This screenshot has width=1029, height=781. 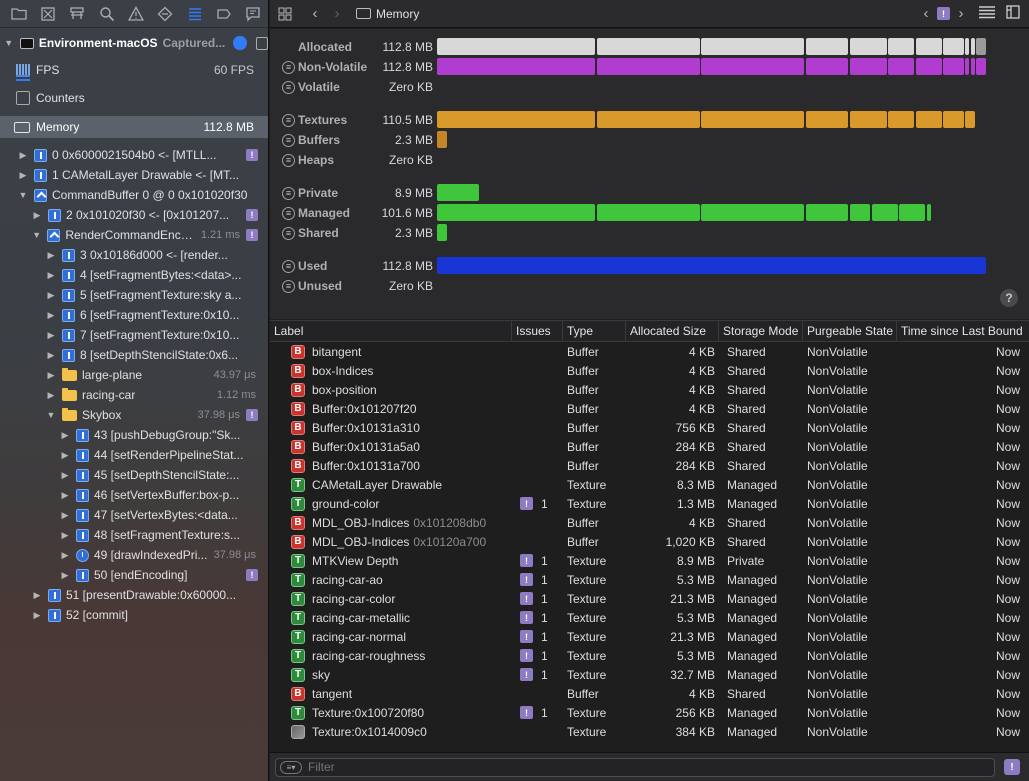 What do you see at coordinates (135, 14) in the screenshot?
I see `warning-icon` at bounding box center [135, 14].